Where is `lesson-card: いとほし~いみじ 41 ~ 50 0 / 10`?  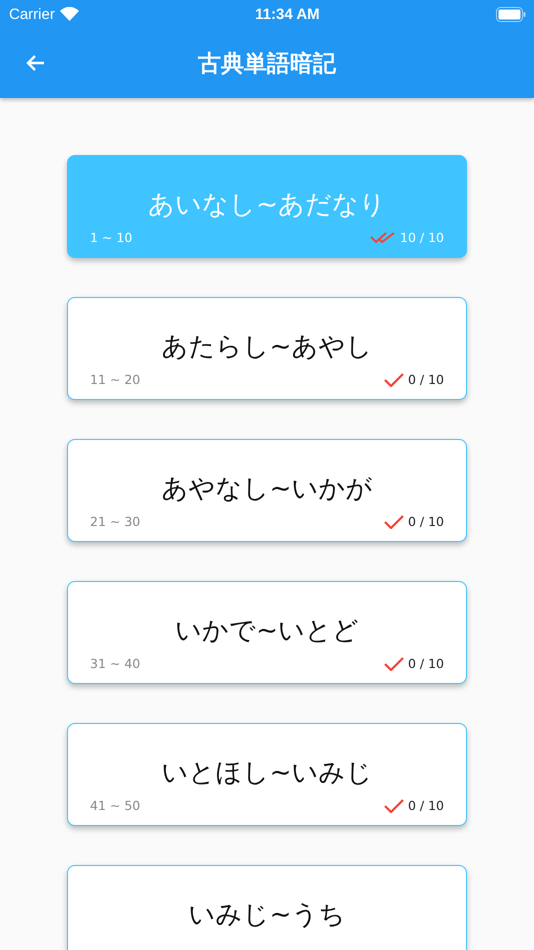
lesson-card: いとほし~いみじ 41 ~ 50 0 / 10 is located at coordinates (267, 774).